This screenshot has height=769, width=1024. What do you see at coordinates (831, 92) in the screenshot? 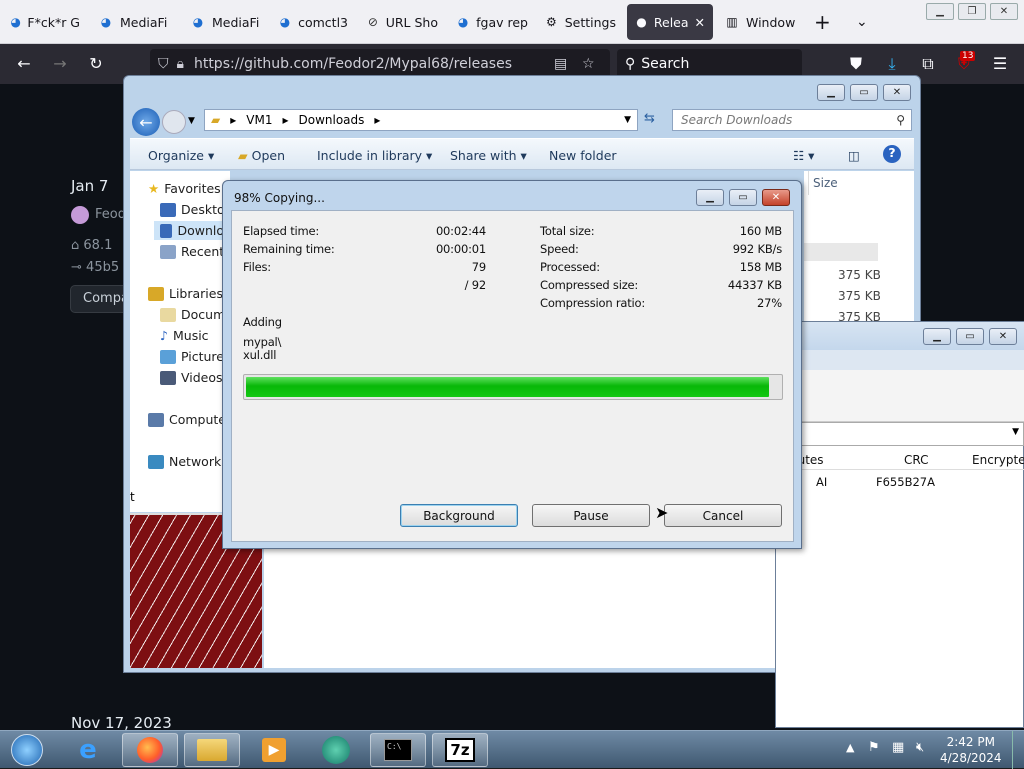
I see `explorer-minimize-button: ▁` at bounding box center [831, 92].